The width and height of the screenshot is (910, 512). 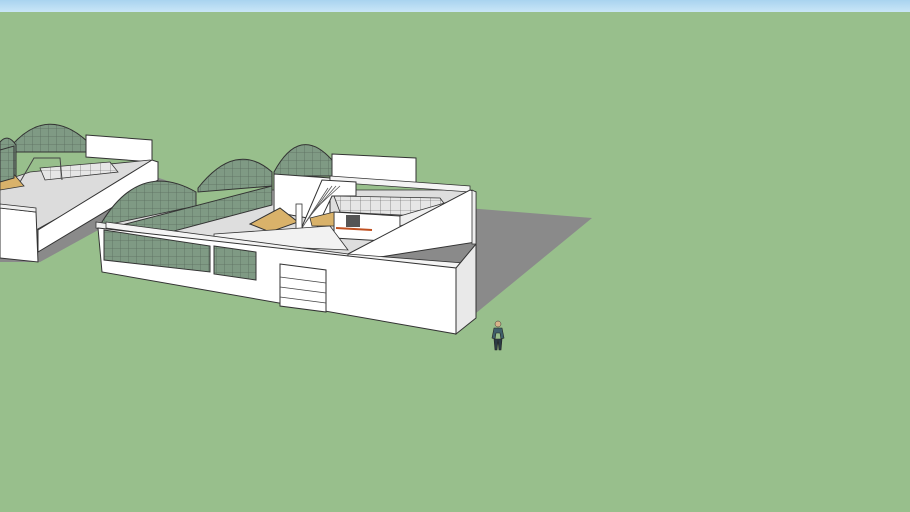 I want to click on left-building-back-wall, so click(x=119, y=148).